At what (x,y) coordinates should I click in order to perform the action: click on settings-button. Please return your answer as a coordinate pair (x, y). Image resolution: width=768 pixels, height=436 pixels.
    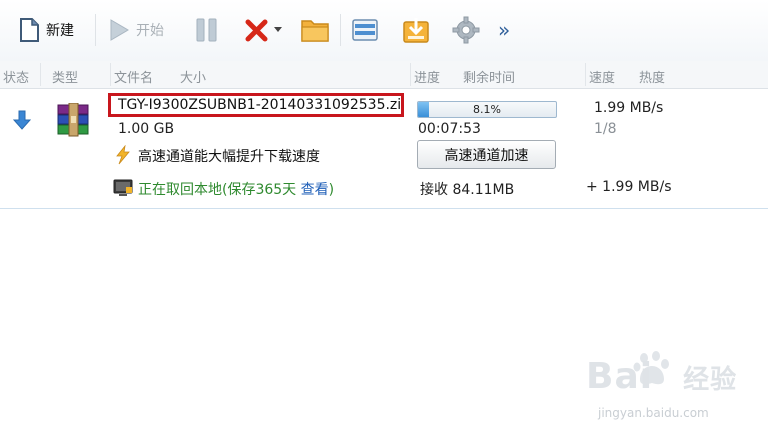
    Looking at the image, I should click on (466, 30).